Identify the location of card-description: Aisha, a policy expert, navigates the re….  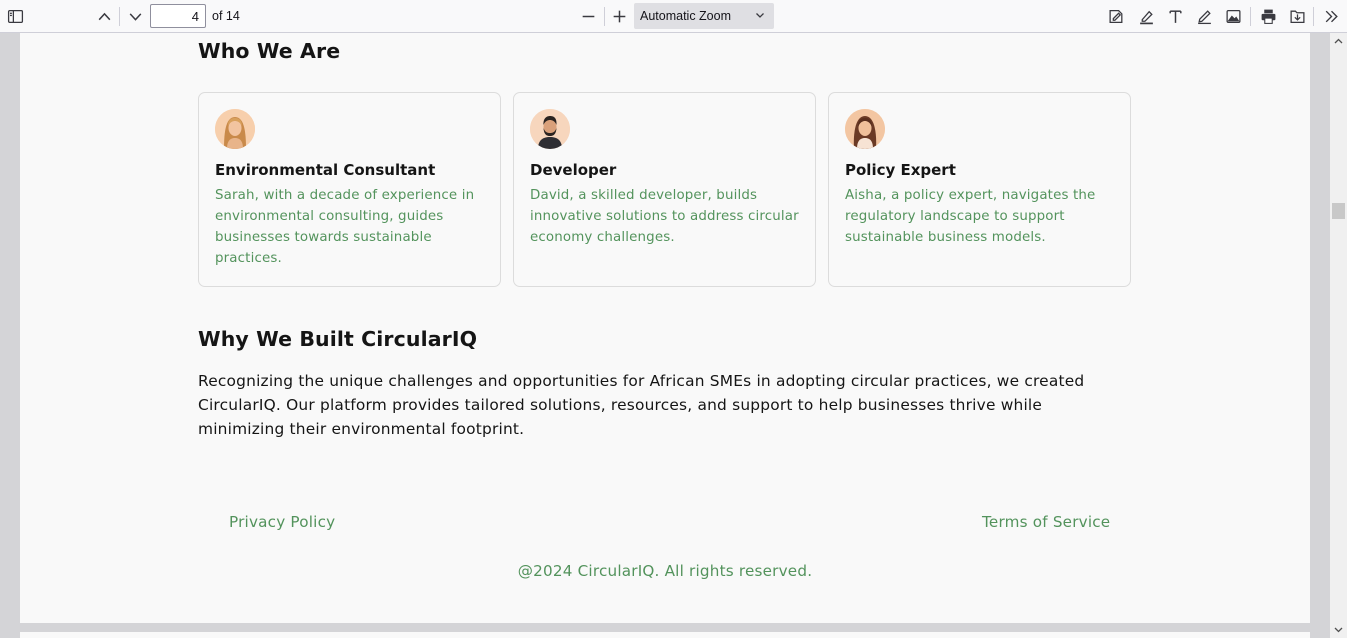
(970, 216).